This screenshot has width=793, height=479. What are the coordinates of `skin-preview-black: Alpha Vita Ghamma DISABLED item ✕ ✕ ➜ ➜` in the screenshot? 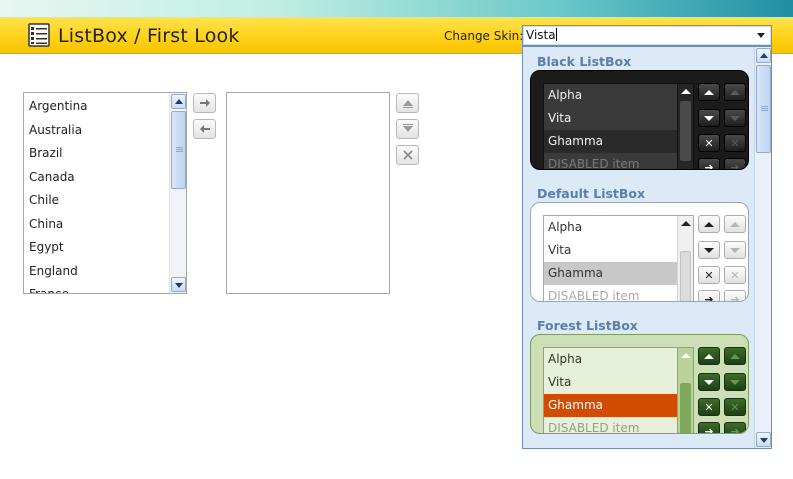 It's located at (639, 120).